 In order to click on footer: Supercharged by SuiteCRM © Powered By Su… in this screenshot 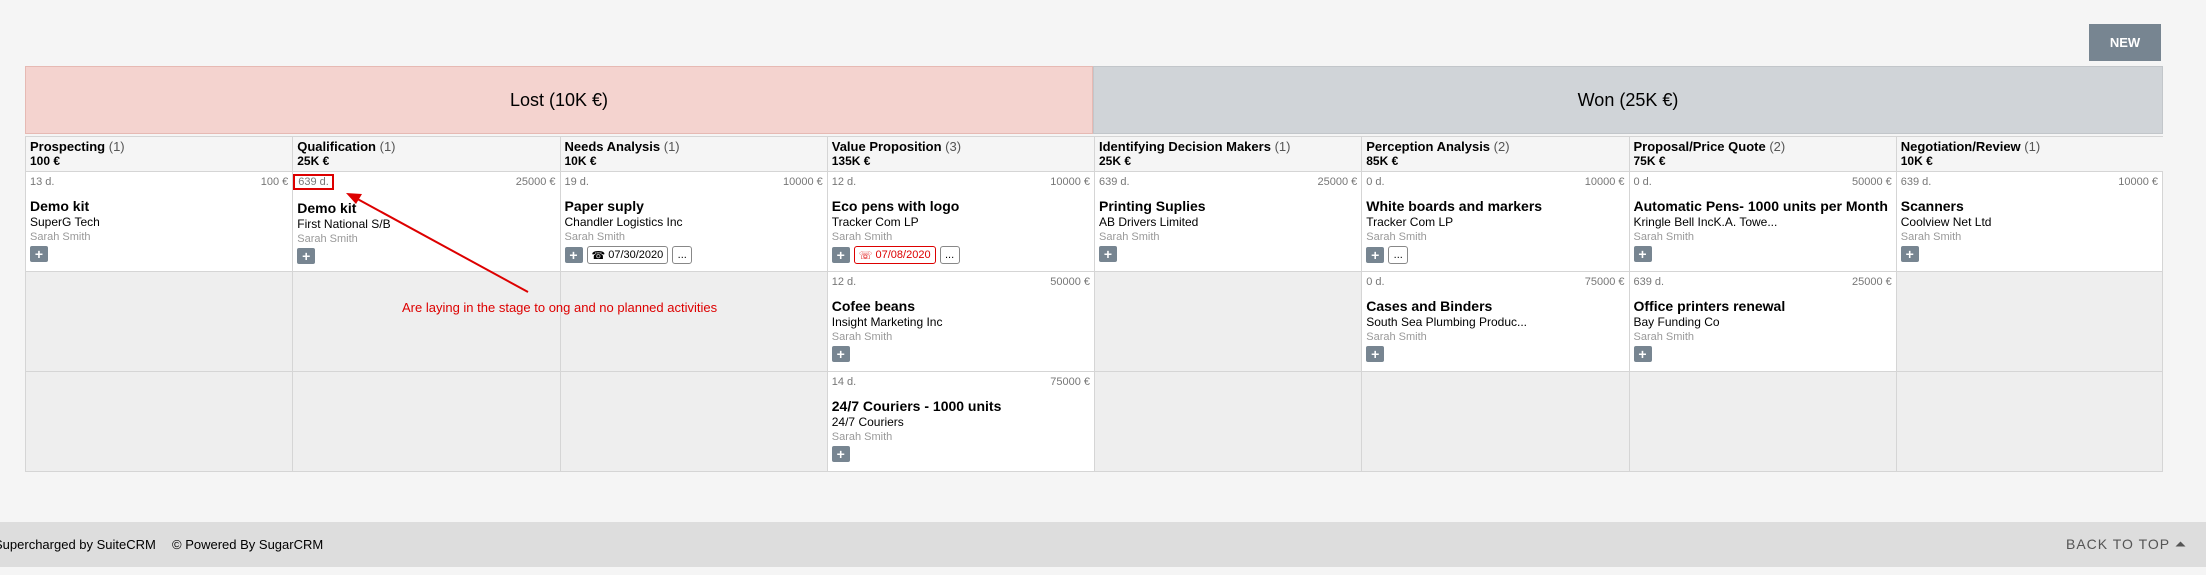, I will do `click(1103, 544)`.